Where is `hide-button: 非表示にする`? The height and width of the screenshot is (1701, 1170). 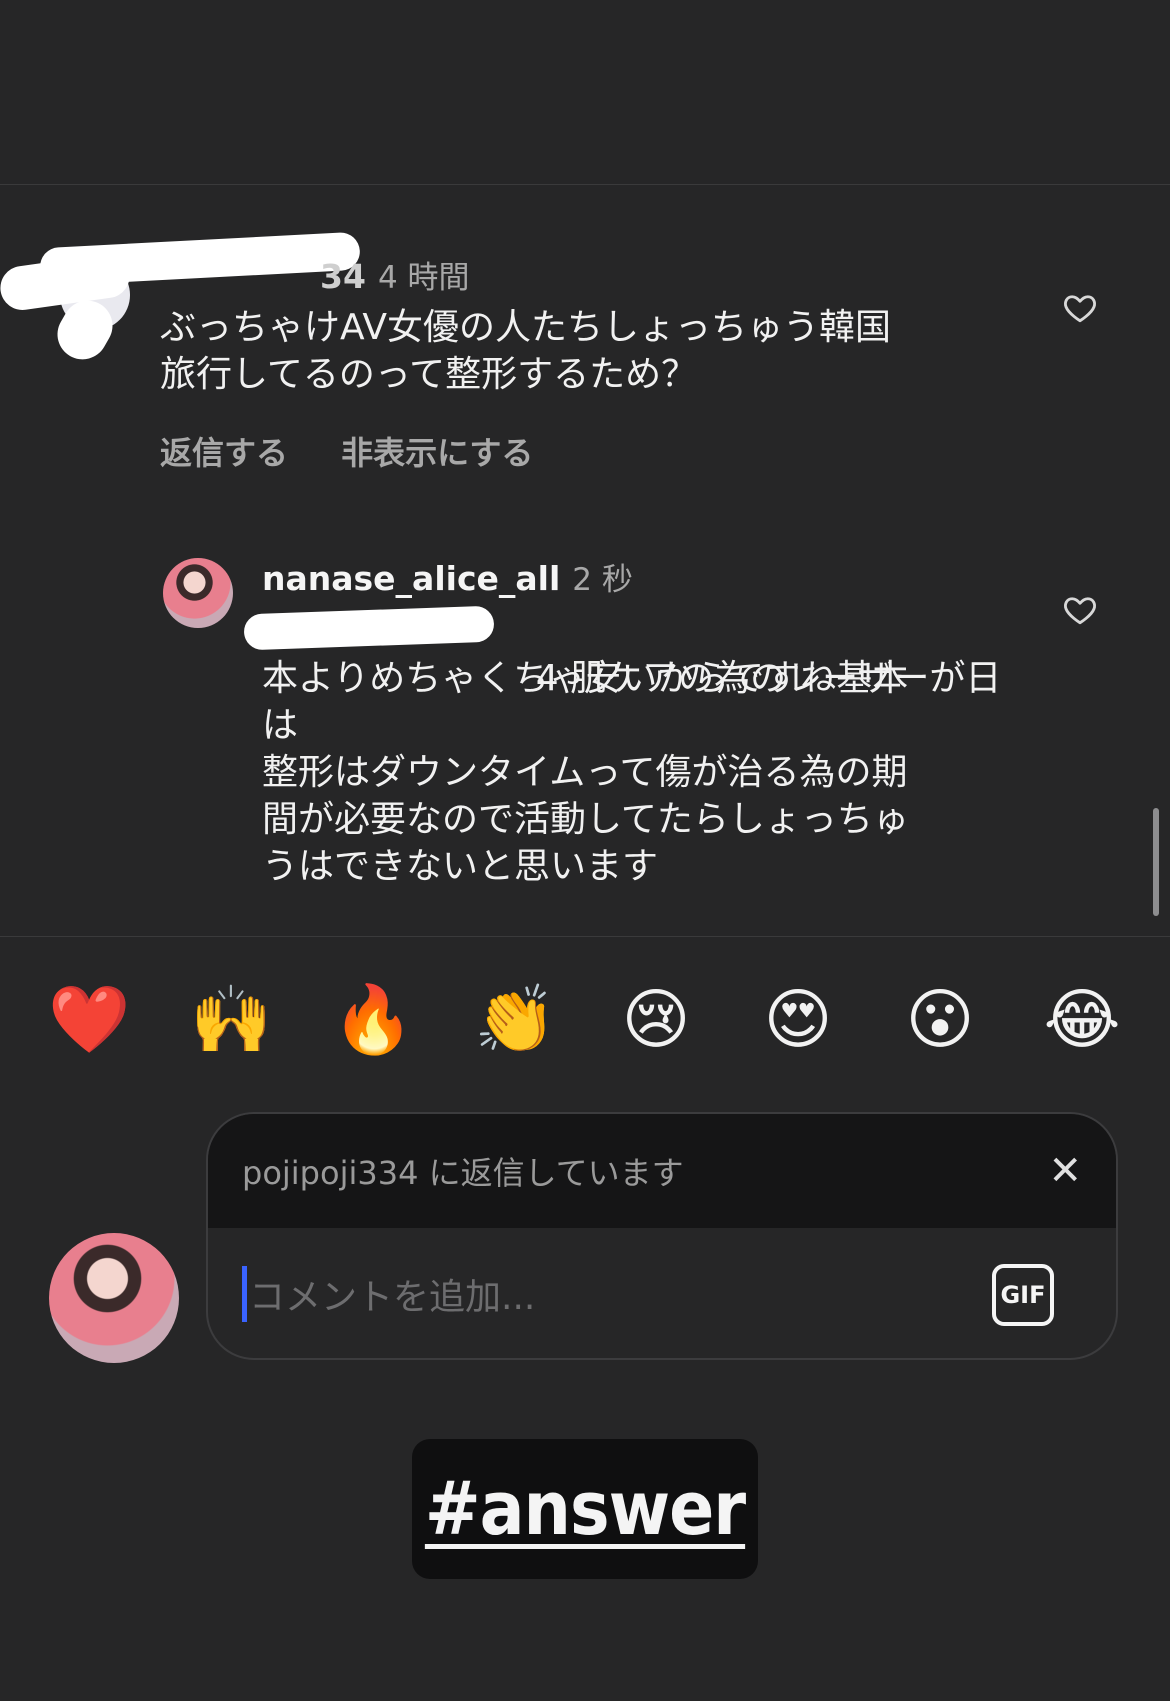 hide-button: 非表示にする is located at coordinates (437, 453).